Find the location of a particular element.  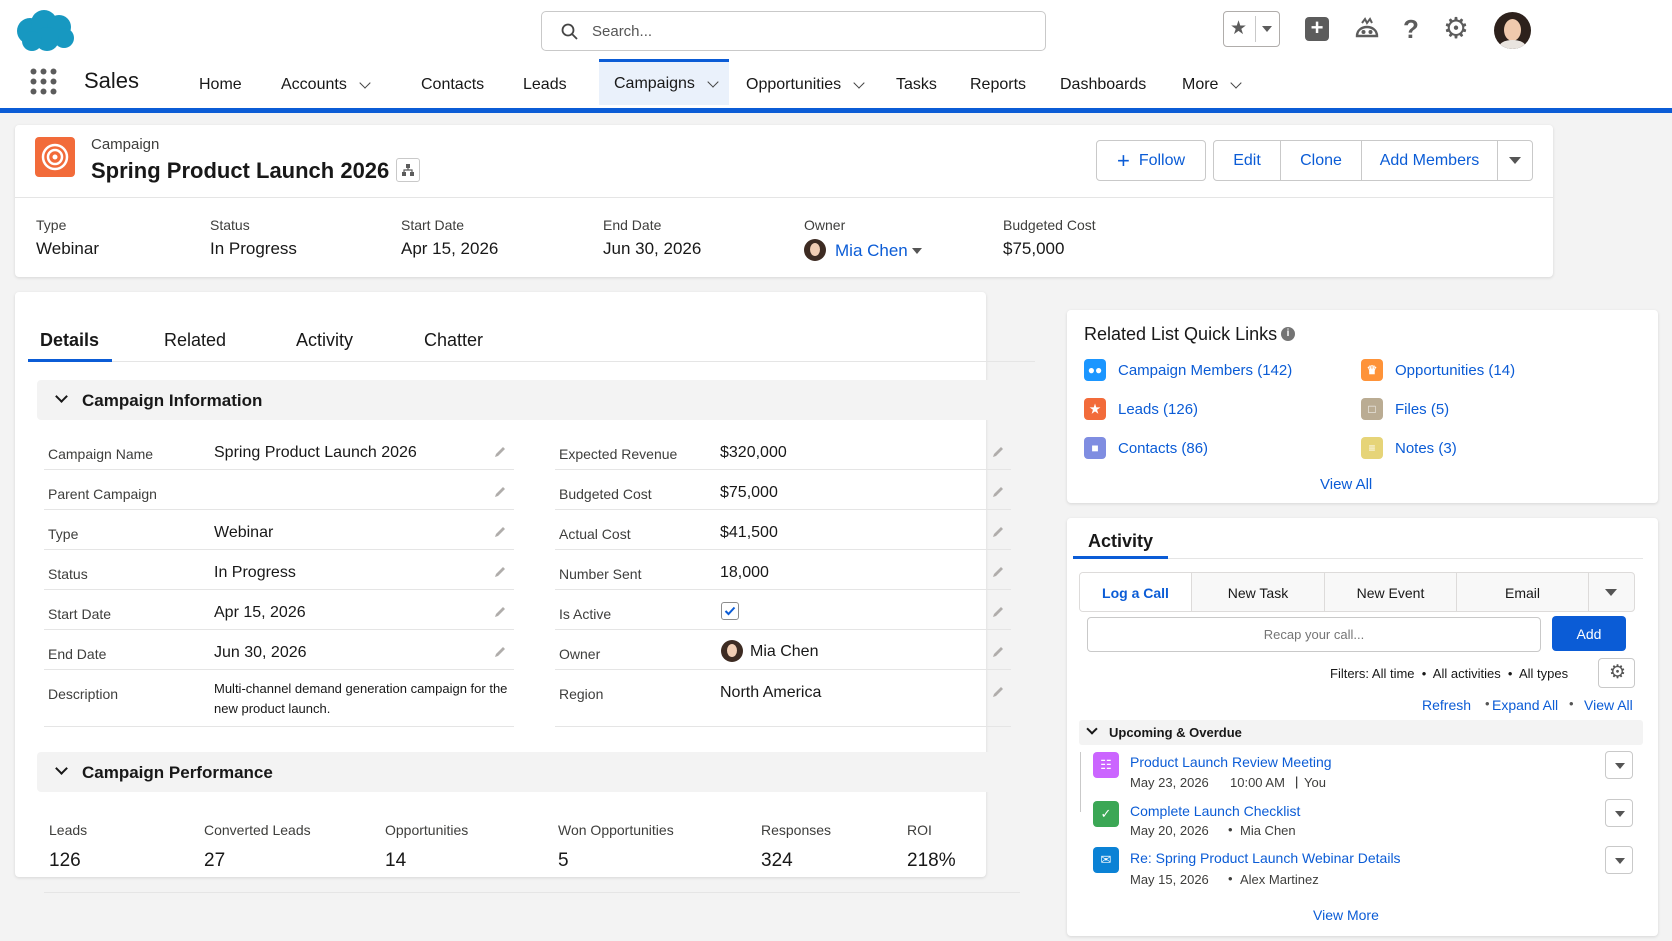

activity-view-all-link: View All is located at coordinates (1608, 705).